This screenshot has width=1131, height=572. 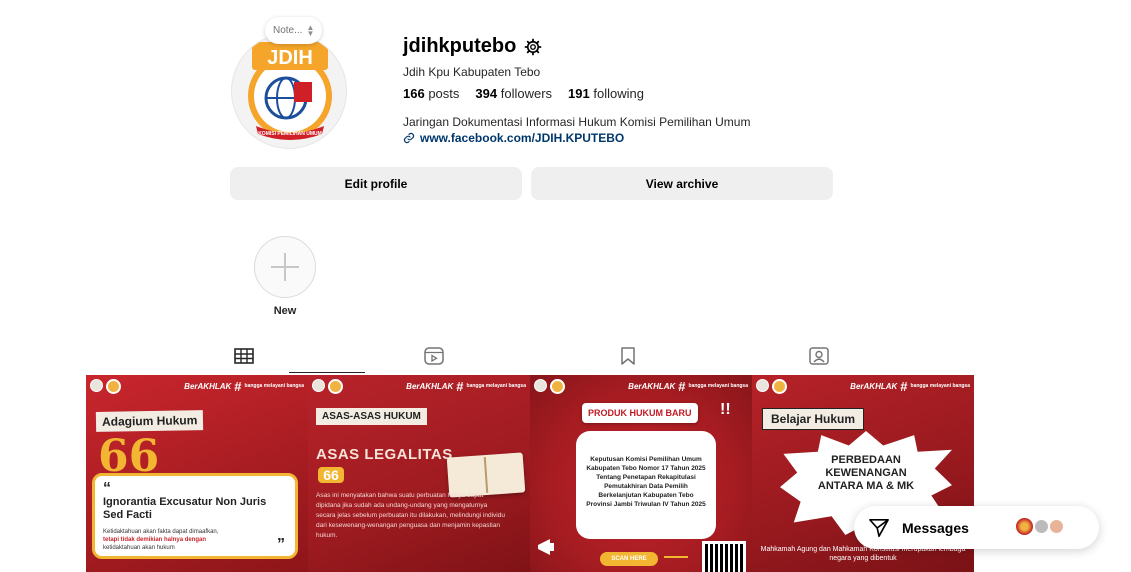 What do you see at coordinates (676, 557) in the screenshot?
I see `arrow-icon` at bounding box center [676, 557].